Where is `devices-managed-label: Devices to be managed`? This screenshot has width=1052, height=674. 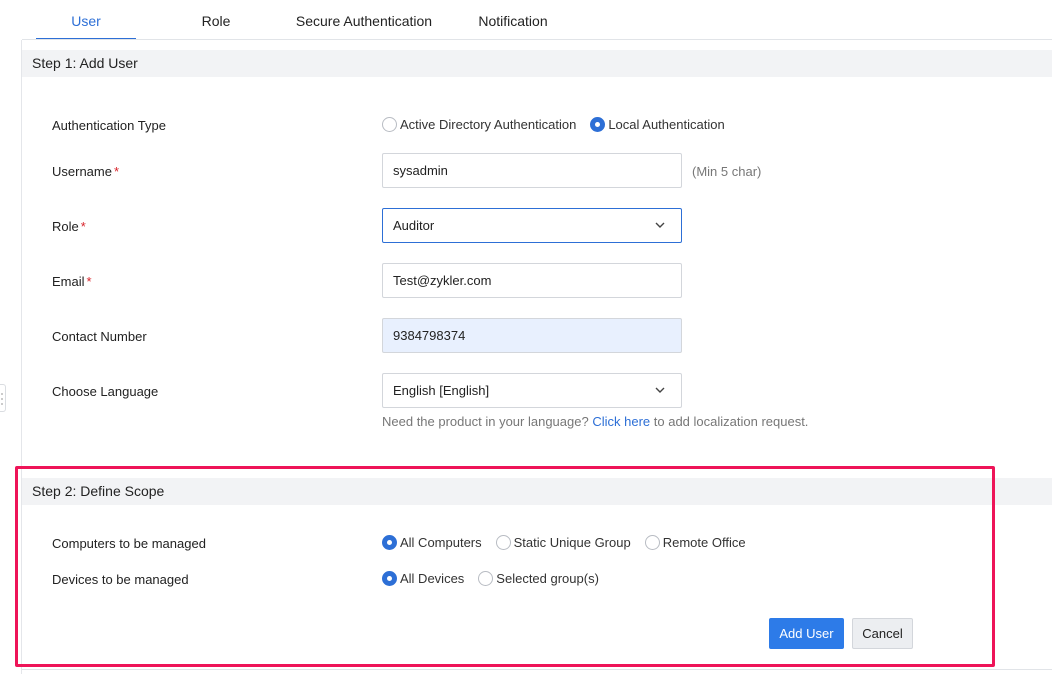
devices-managed-label: Devices to be managed is located at coordinates (120, 579).